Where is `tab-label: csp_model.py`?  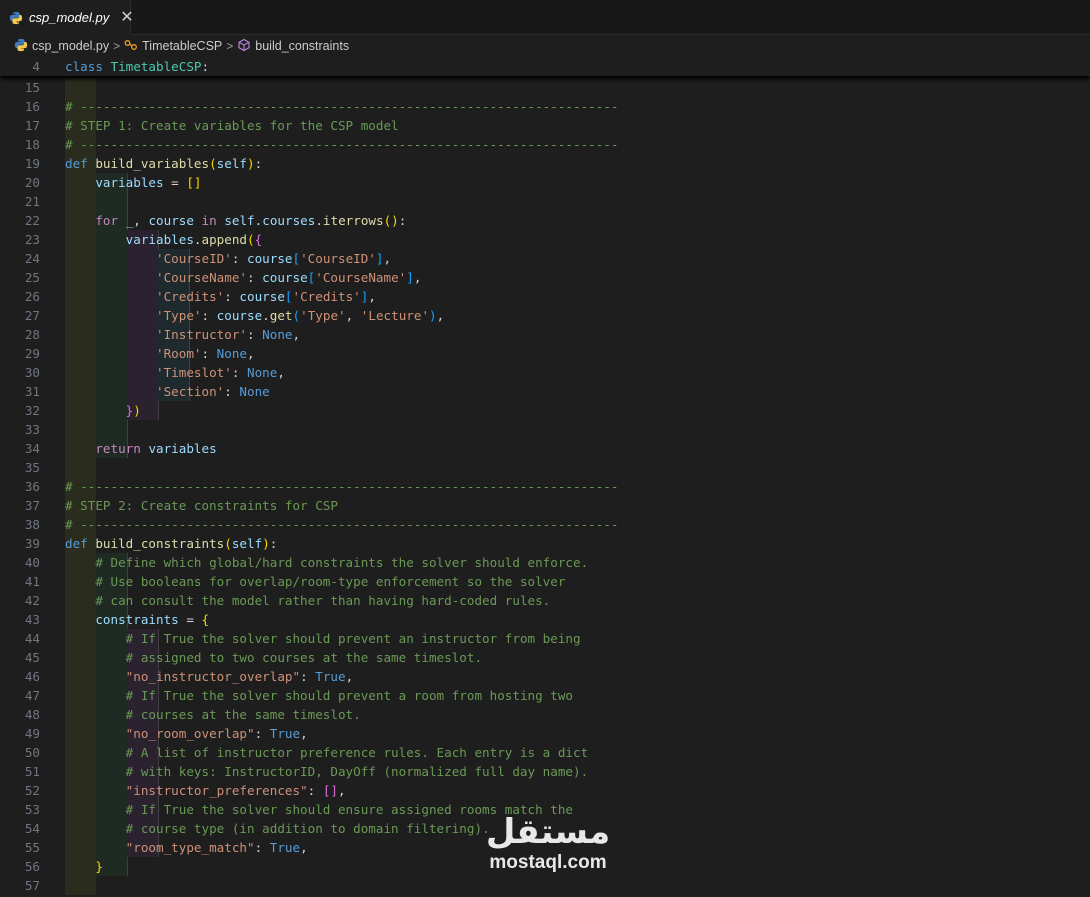 tab-label: csp_model.py is located at coordinates (69, 17).